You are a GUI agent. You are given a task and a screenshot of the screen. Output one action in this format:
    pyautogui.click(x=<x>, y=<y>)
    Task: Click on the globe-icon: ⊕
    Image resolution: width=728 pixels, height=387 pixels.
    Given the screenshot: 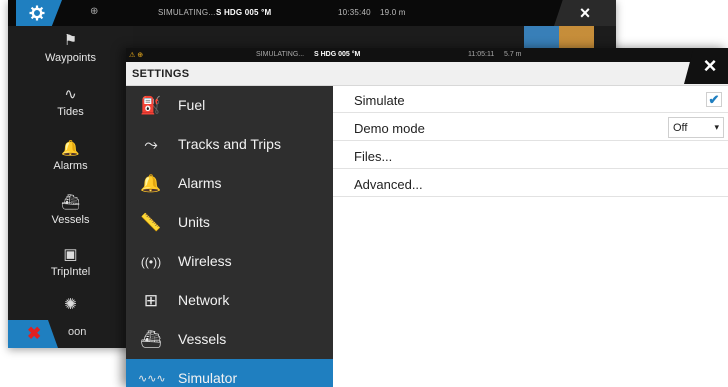 What is the action you would take?
    pyautogui.click(x=94, y=11)
    